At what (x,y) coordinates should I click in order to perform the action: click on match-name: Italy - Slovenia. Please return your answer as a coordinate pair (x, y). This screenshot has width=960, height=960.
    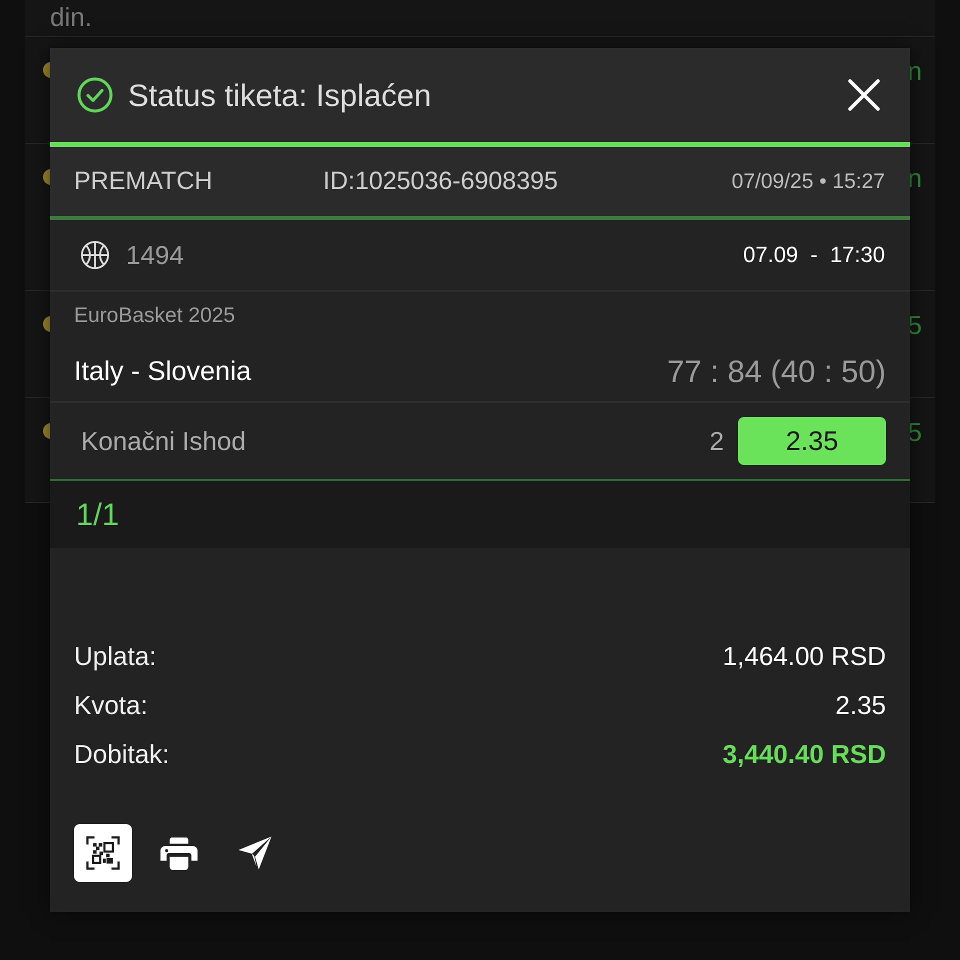
    Looking at the image, I should click on (163, 371).